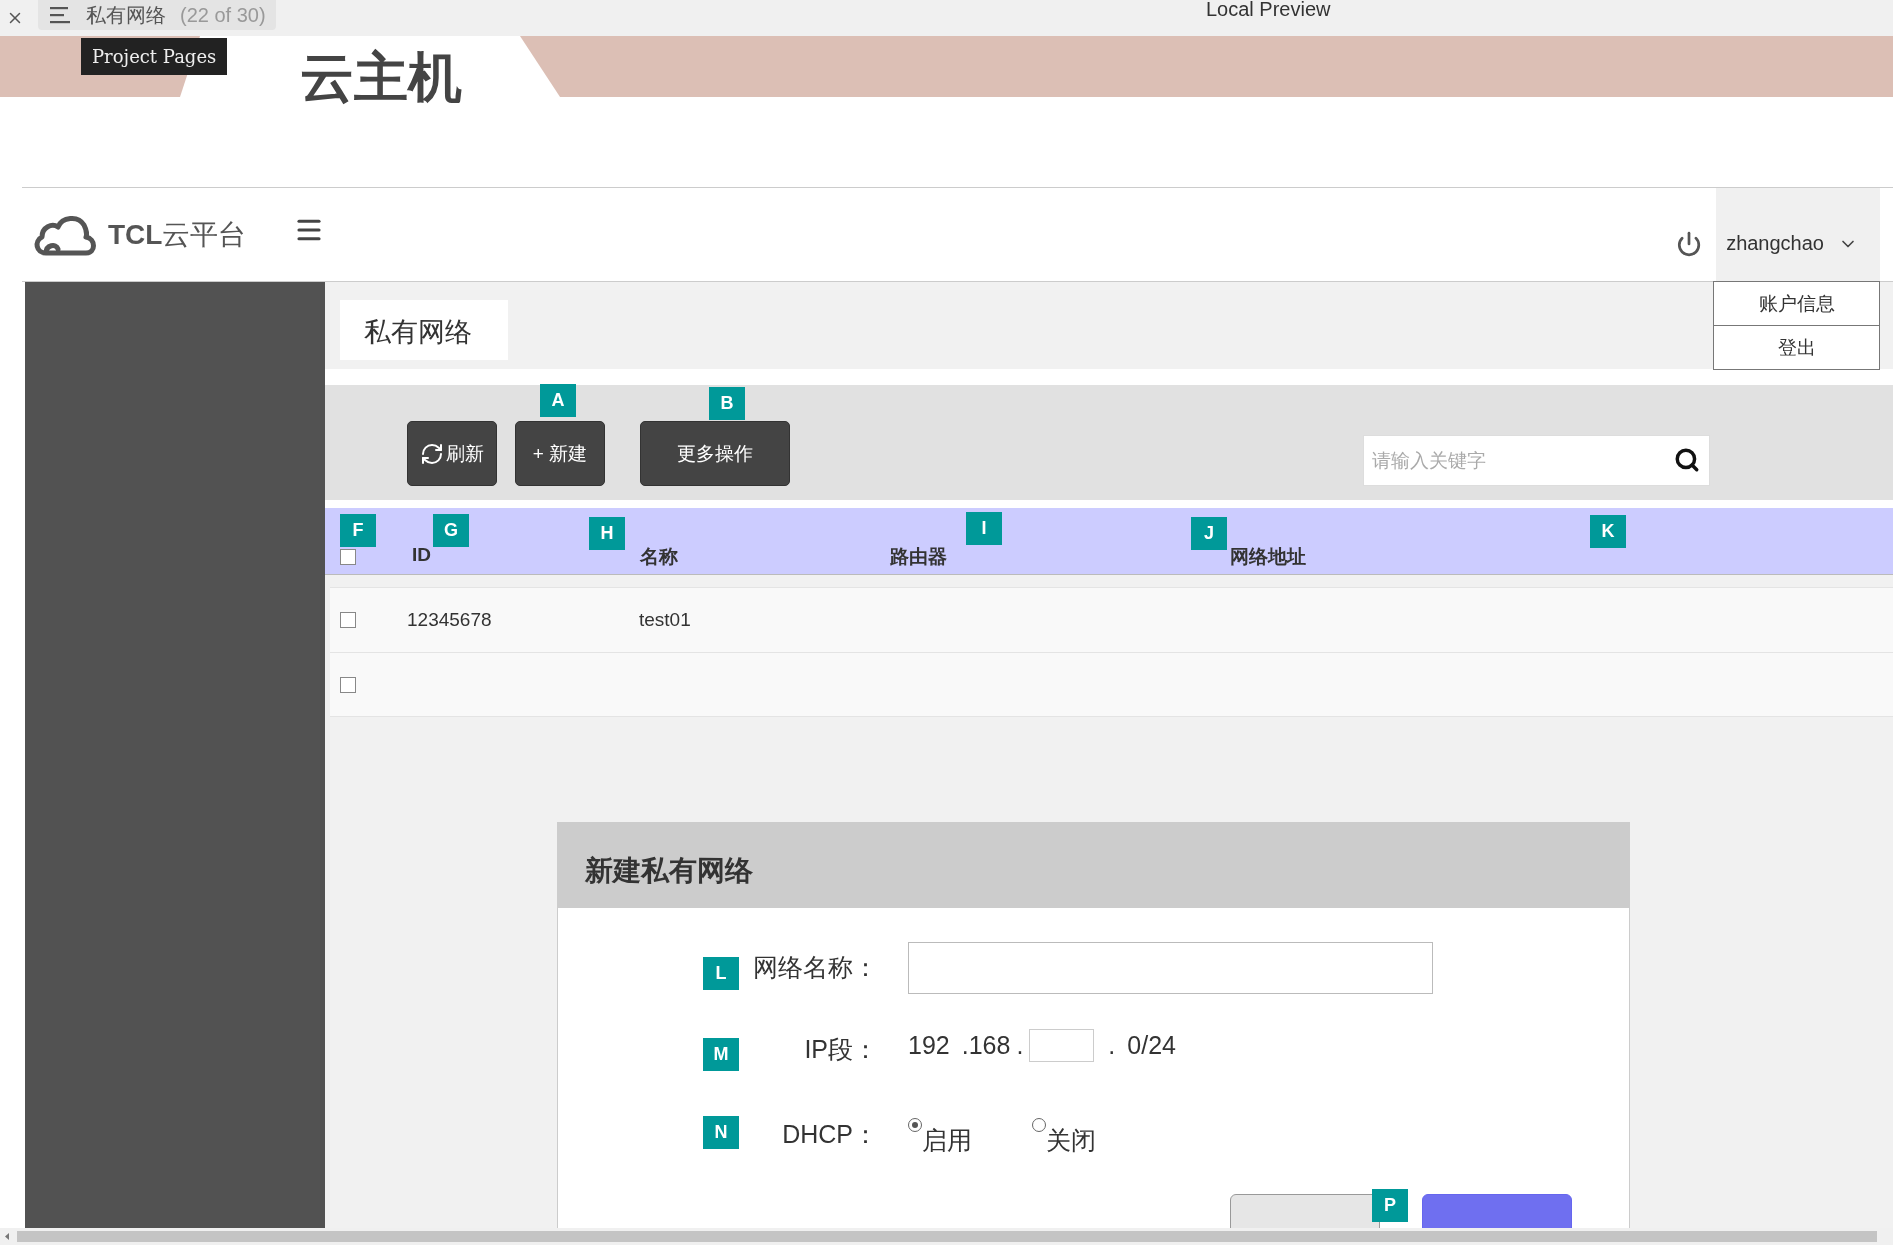 Image resolution: width=1893 pixels, height=1245 pixels. What do you see at coordinates (1071, 1140) in the screenshot?
I see `radio-label: 关闭` at bounding box center [1071, 1140].